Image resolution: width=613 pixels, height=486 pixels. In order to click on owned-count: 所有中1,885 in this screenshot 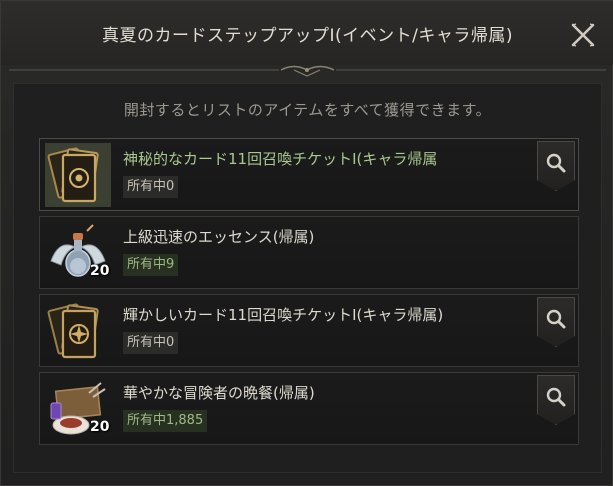, I will do `click(165, 421)`.